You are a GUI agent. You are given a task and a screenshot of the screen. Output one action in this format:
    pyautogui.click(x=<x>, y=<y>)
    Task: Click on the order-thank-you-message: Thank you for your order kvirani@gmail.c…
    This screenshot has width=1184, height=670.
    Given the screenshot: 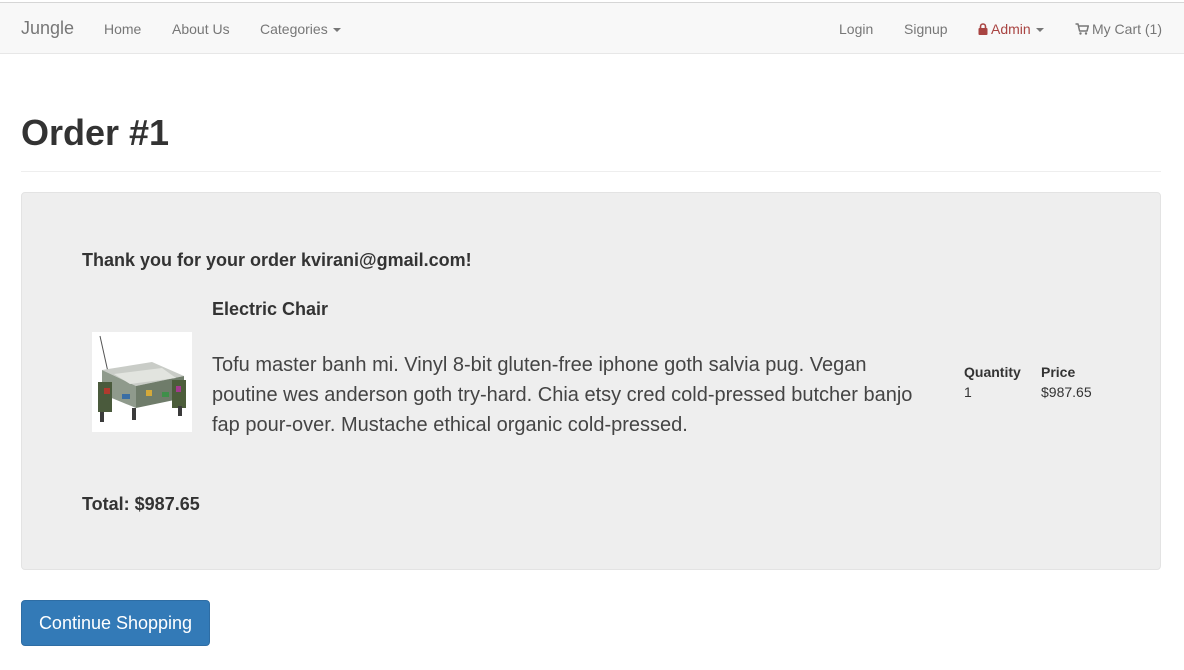 What is the action you would take?
    pyautogui.click(x=277, y=260)
    